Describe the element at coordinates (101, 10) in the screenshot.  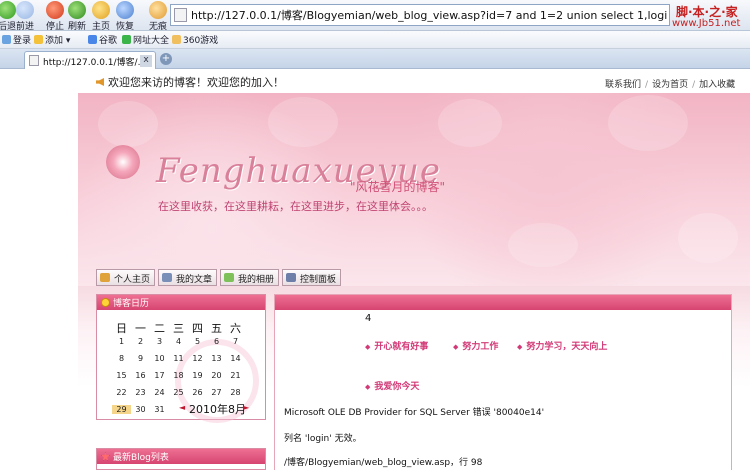
I see `home-icon` at that location.